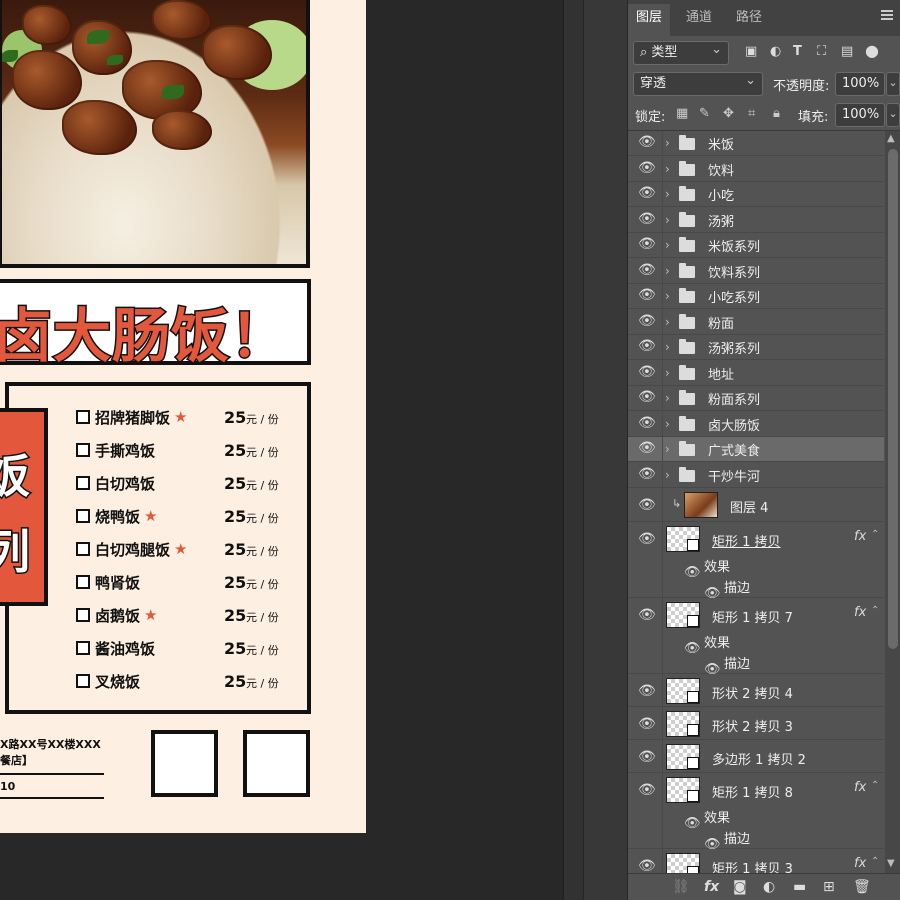 Image resolution: width=900 pixels, height=900 pixels. Describe the element at coordinates (749, 20) in the screenshot. I see `tab-paths: 路径` at that location.